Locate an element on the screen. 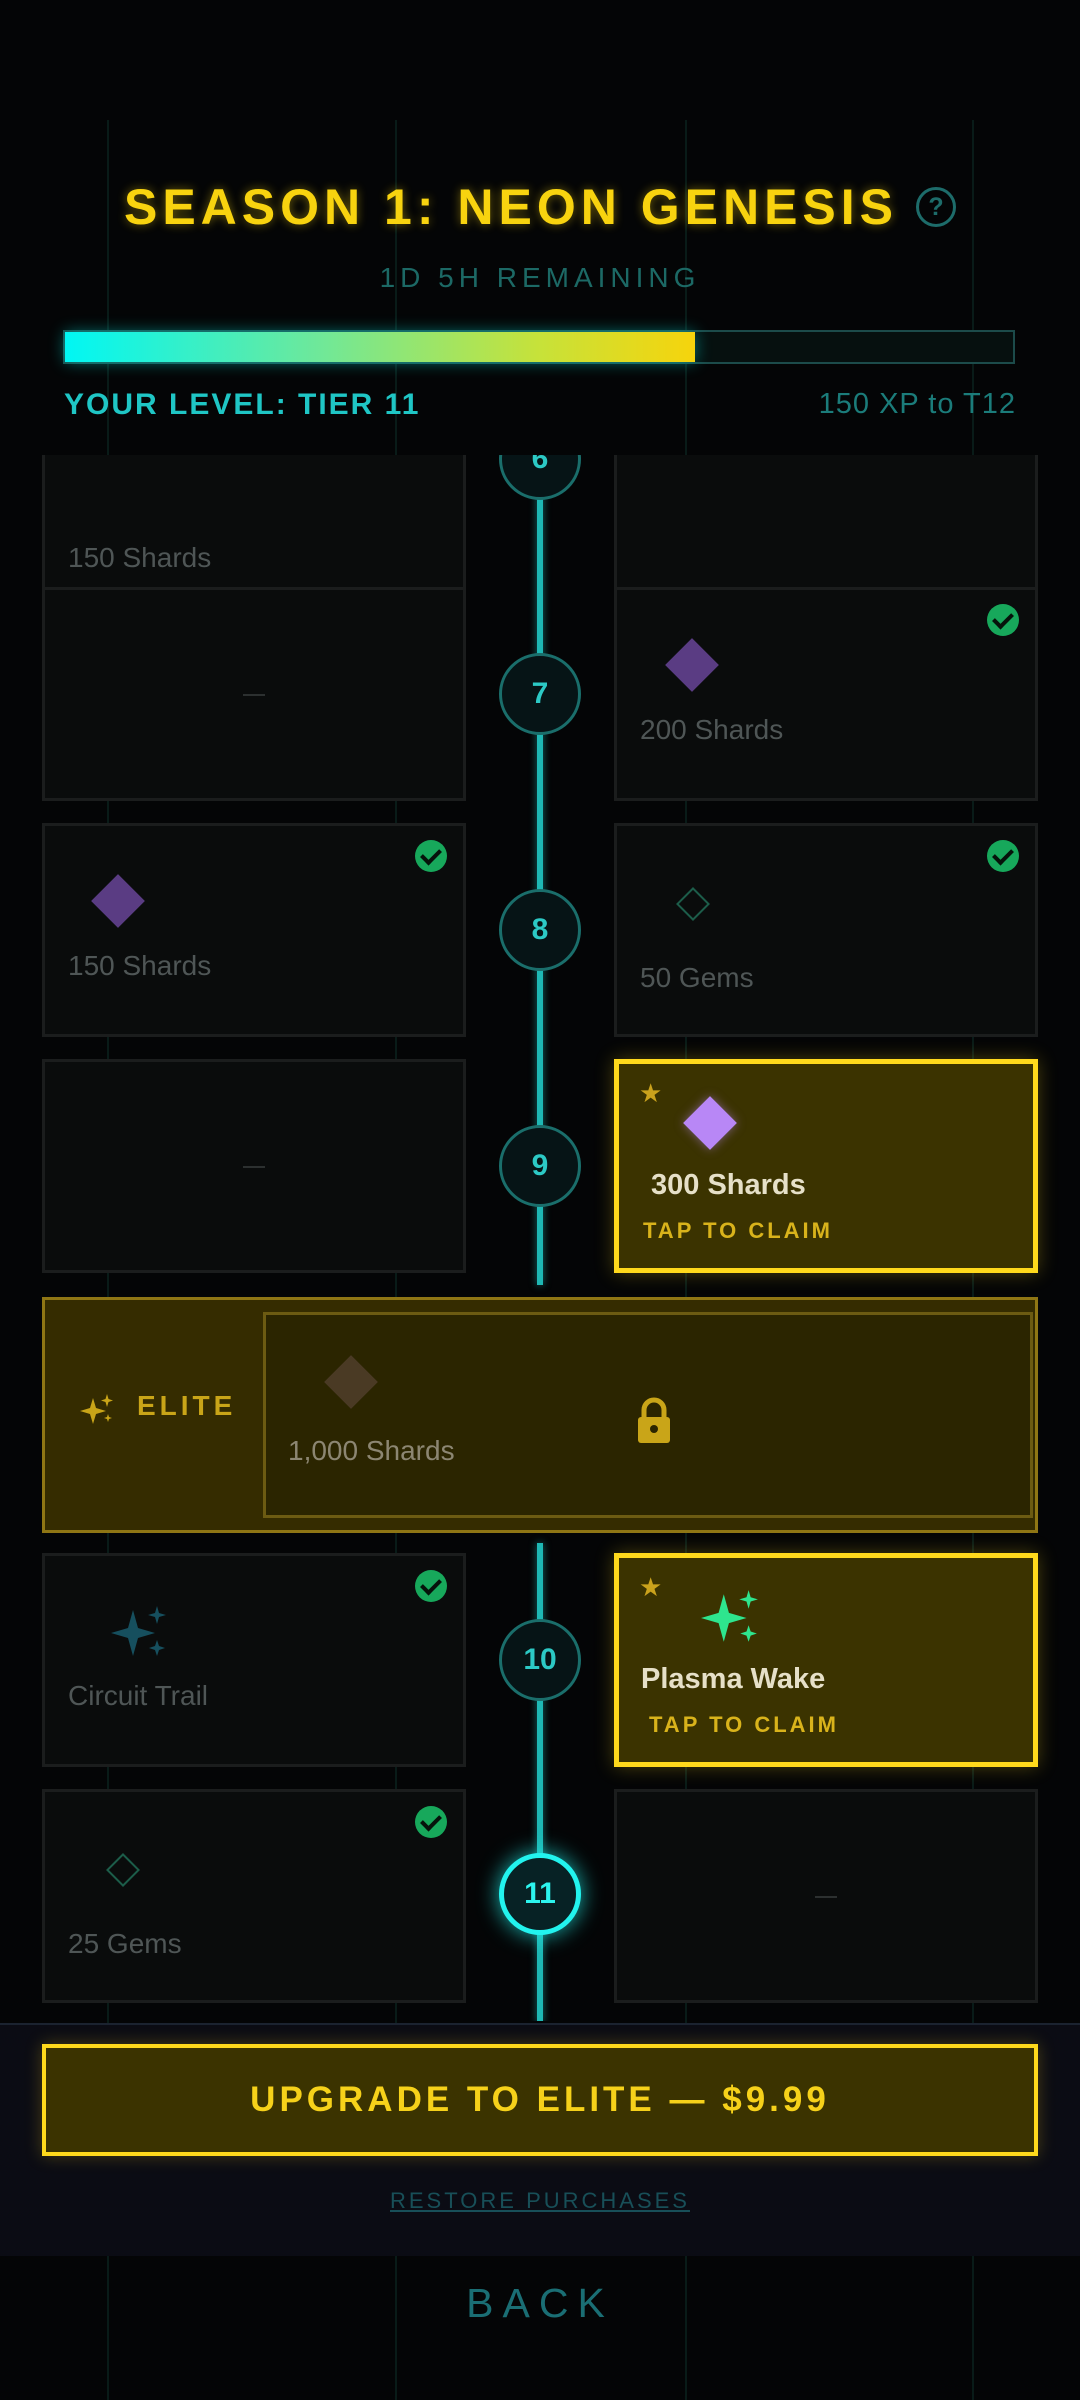 The image size is (1080, 2400). season-time-remaining: 1D 5H REMAINING is located at coordinates (540, 277).